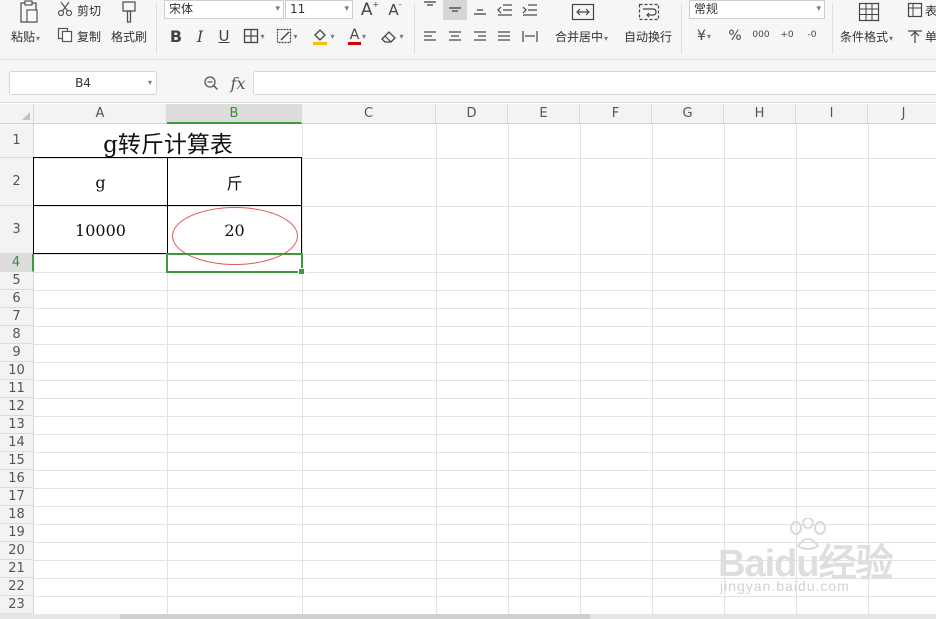 The image size is (936, 619). What do you see at coordinates (616, 114) in the screenshot?
I see `column-header-f: F` at bounding box center [616, 114].